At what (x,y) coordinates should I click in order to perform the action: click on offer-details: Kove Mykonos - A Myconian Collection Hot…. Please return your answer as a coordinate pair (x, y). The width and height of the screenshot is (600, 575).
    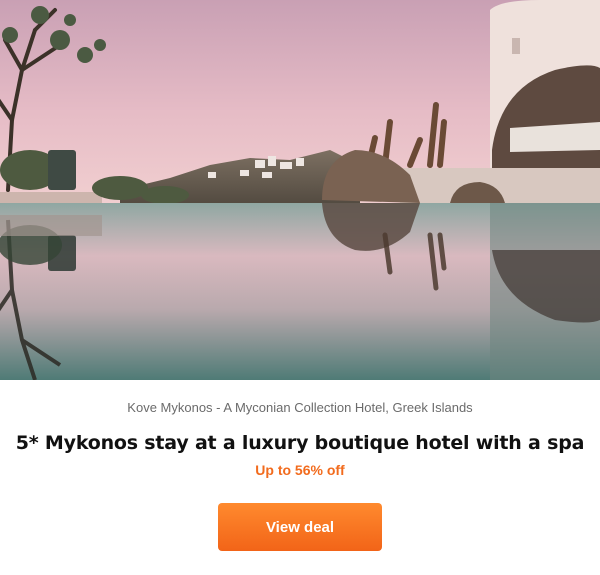
    Looking at the image, I should click on (300, 439).